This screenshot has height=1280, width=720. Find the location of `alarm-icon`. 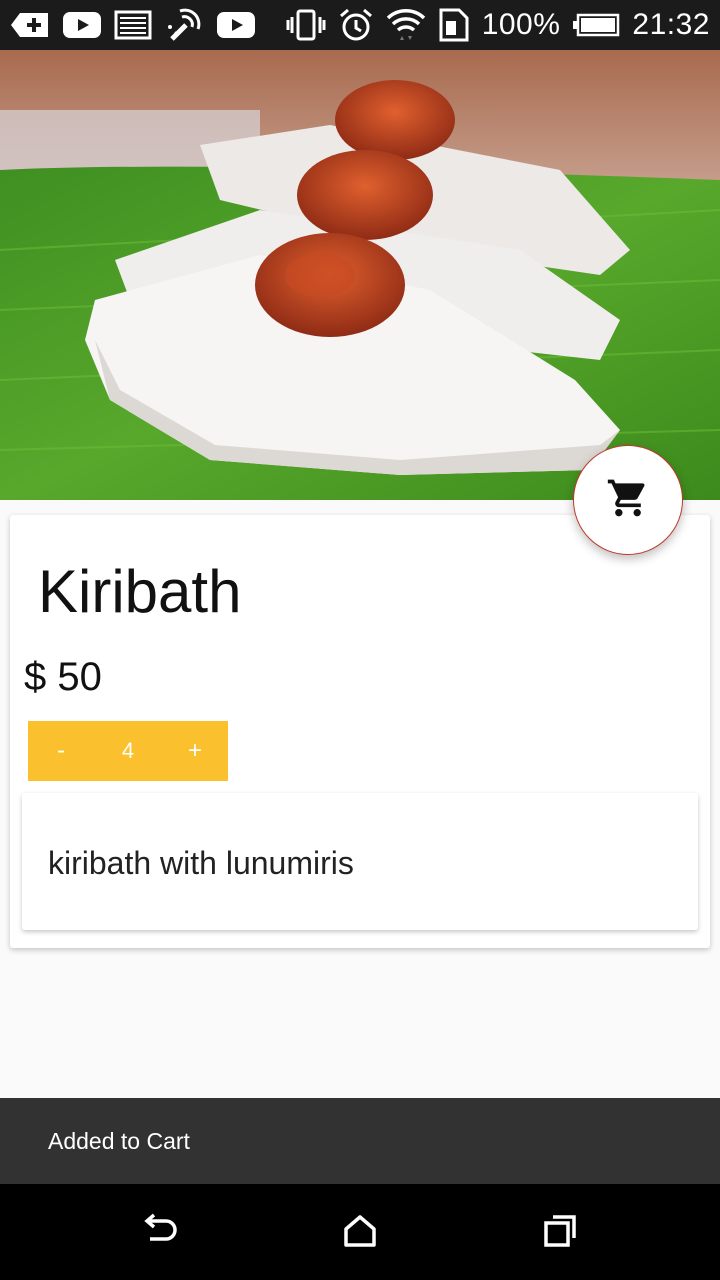

alarm-icon is located at coordinates (356, 25).